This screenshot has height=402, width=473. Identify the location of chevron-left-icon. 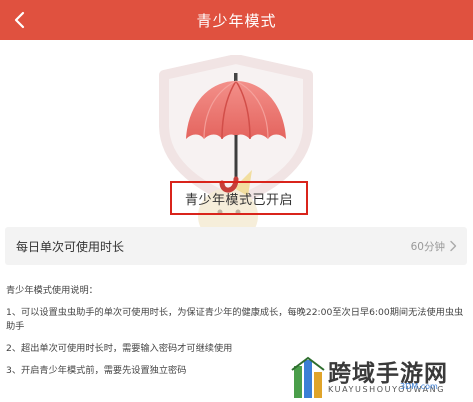
(19, 20).